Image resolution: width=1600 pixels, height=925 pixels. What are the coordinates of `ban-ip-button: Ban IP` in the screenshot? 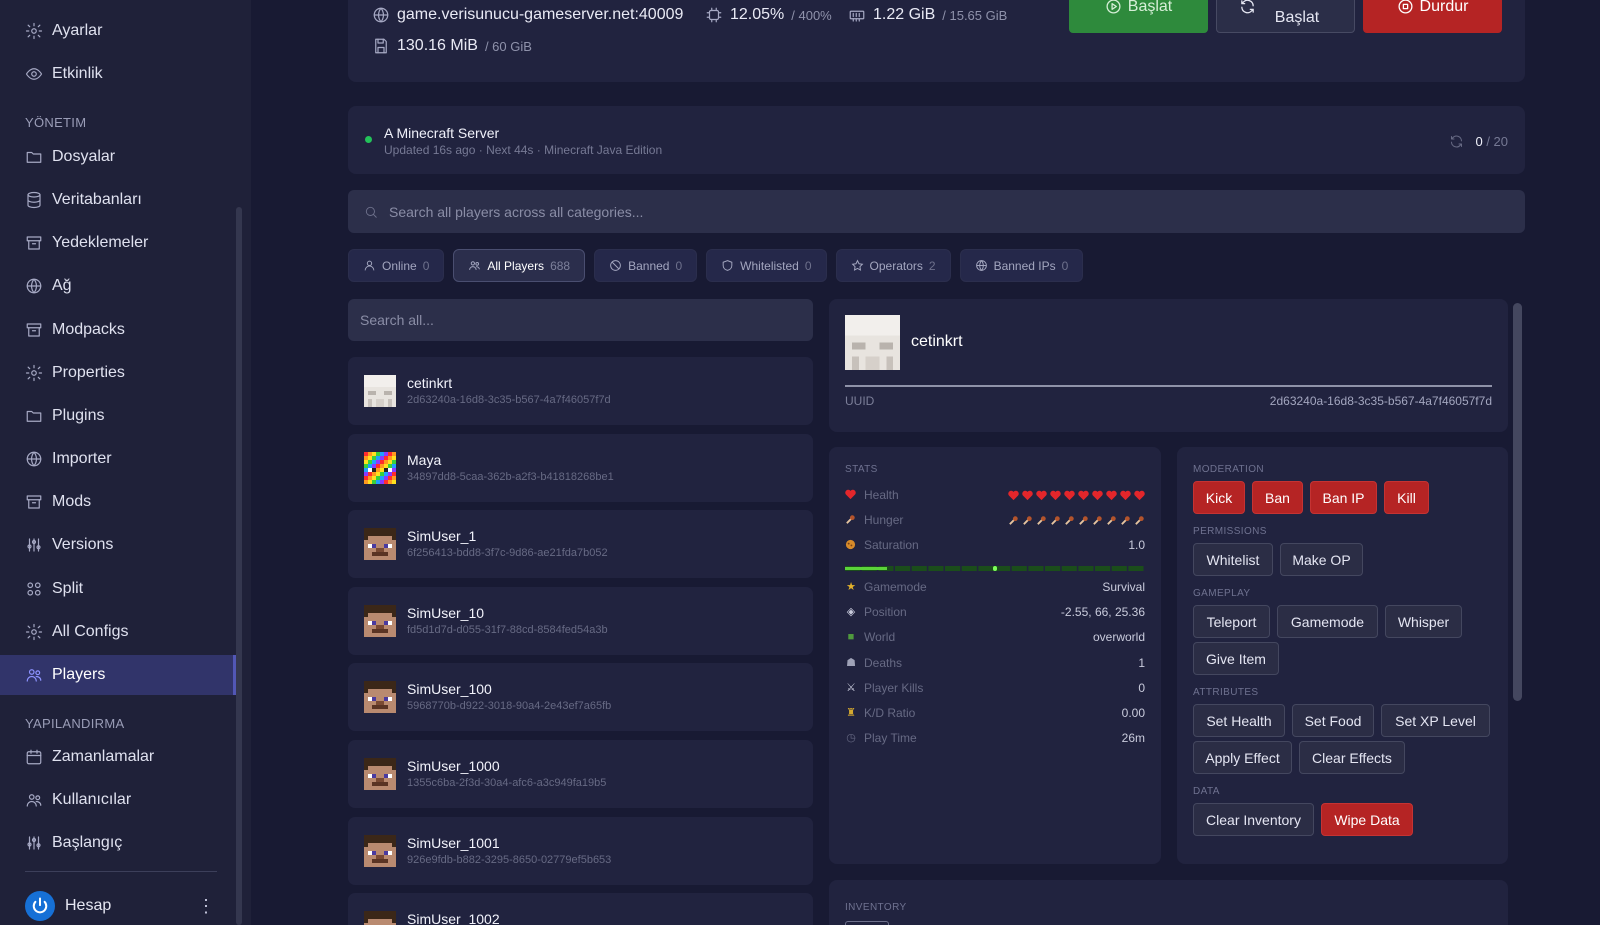 It's located at (1343, 497).